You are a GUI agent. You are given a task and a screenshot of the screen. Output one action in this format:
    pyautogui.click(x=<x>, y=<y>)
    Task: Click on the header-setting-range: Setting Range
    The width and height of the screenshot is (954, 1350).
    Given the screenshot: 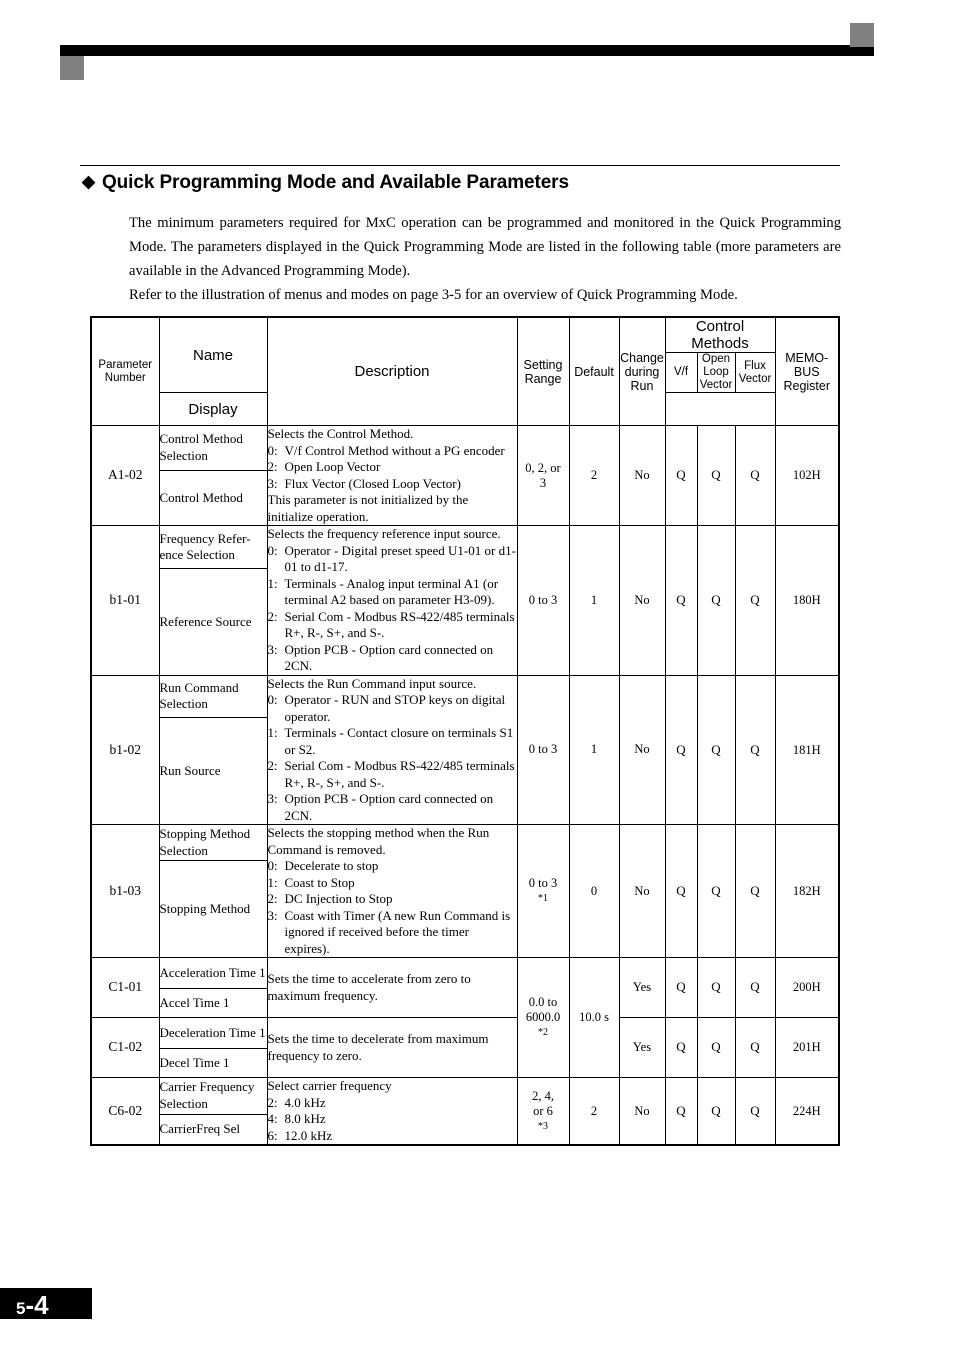 What is the action you would take?
    pyautogui.click(x=543, y=371)
    